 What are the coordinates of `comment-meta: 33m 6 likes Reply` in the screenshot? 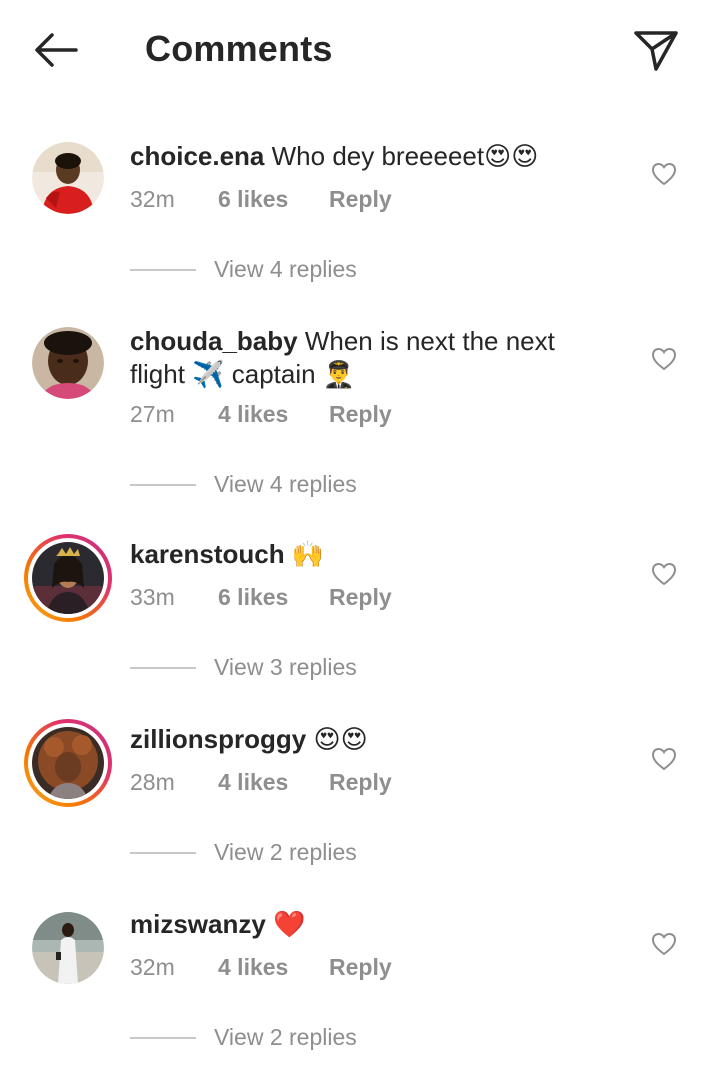 It's located at (261, 597).